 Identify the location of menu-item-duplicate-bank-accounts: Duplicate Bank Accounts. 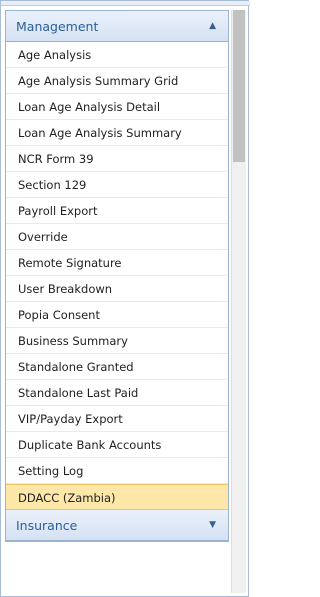
(117, 445).